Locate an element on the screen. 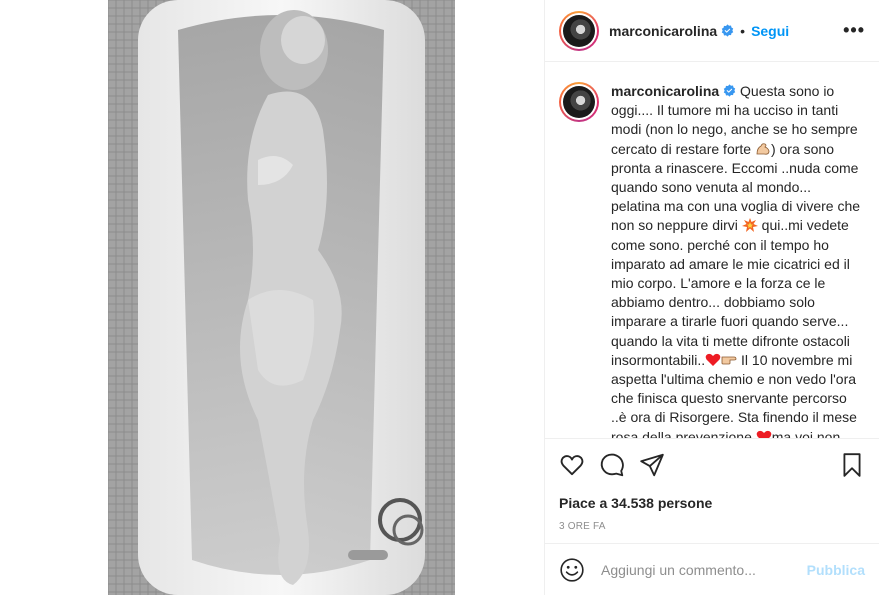 The width and height of the screenshot is (879, 595). hand-pointing-emoji-icon is located at coordinates (729, 360).